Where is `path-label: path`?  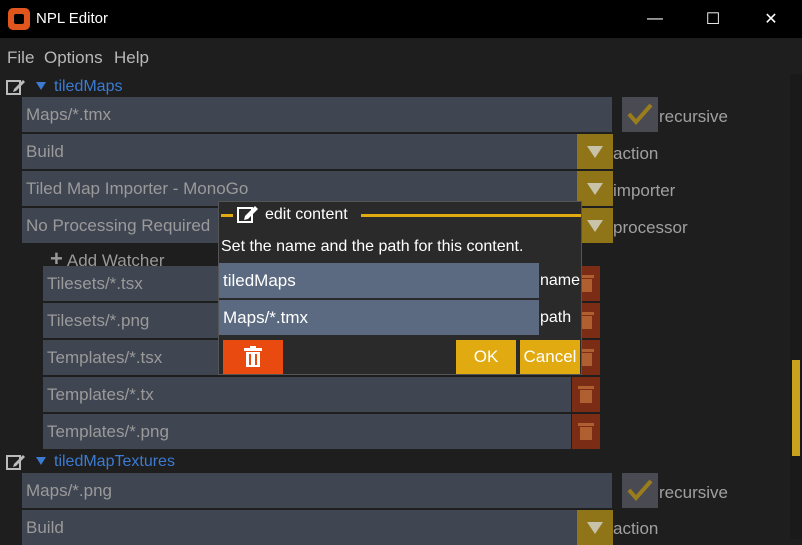
path-label: path is located at coordinates (556, 317).